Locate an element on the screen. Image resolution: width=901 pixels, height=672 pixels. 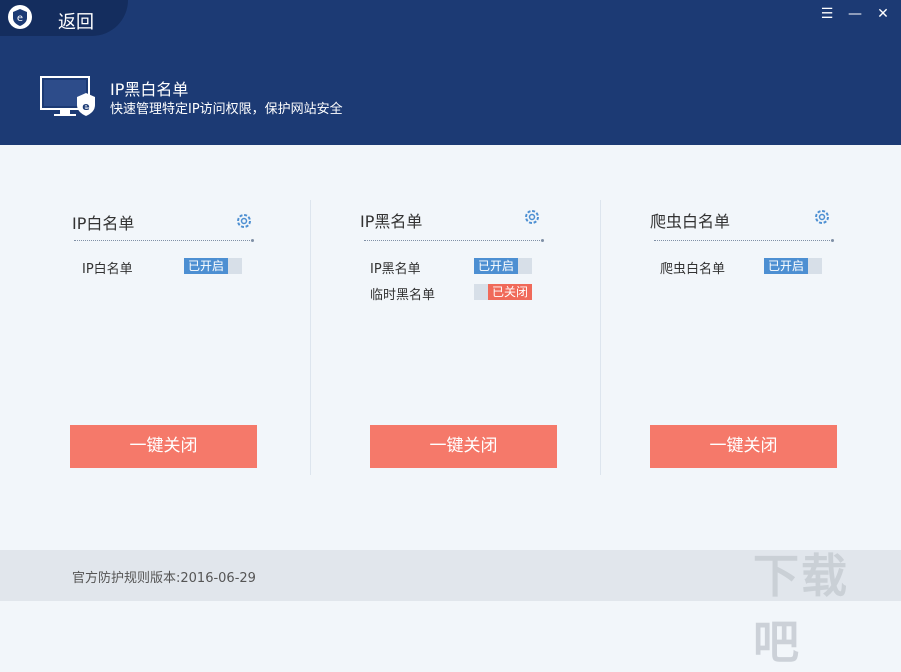
row-label: 临时黑名单 is located at coordinates (403, 295).